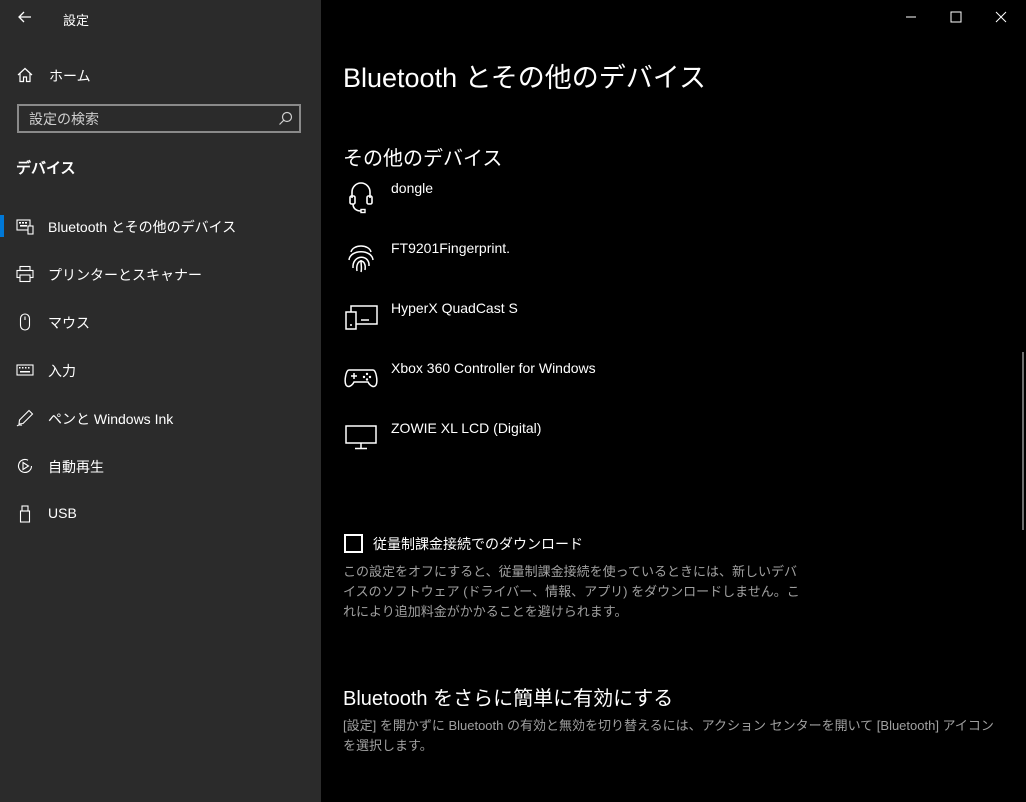 The width and height of the screenshot is (1026, 802). I want to click on search-box, so click(159, 118).